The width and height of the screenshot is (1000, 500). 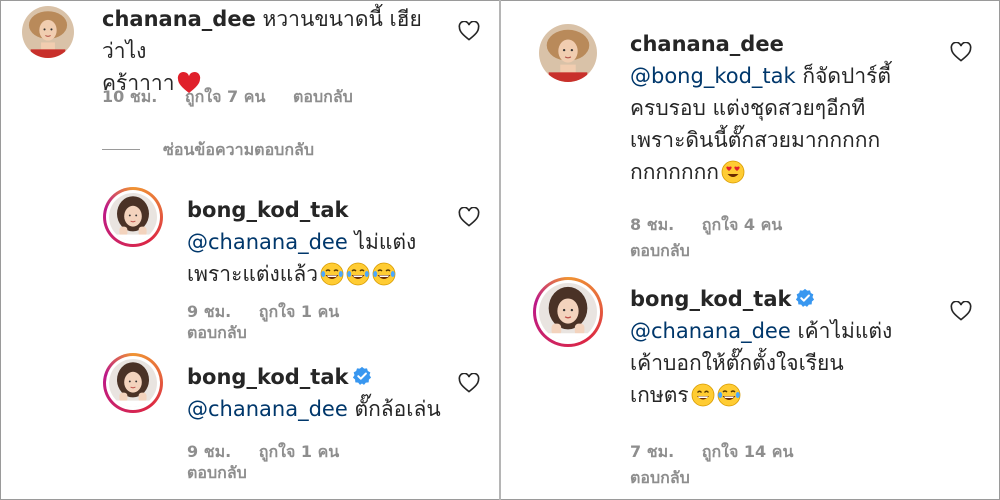 What do you see at coordinates (252, 274) in the screenshot?
I see `reply-text-line2: เพราะแต่งแล้ว` at bounding box center [252, 274].